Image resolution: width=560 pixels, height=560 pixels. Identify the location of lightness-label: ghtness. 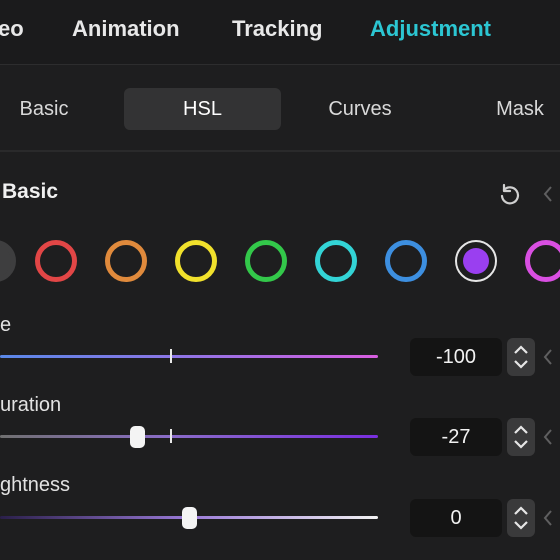
(35, 485).